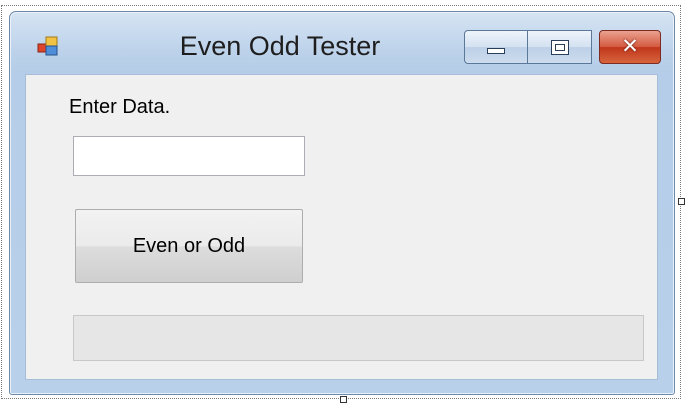  I want to click on close-icon: ✕, so click(630, 46).